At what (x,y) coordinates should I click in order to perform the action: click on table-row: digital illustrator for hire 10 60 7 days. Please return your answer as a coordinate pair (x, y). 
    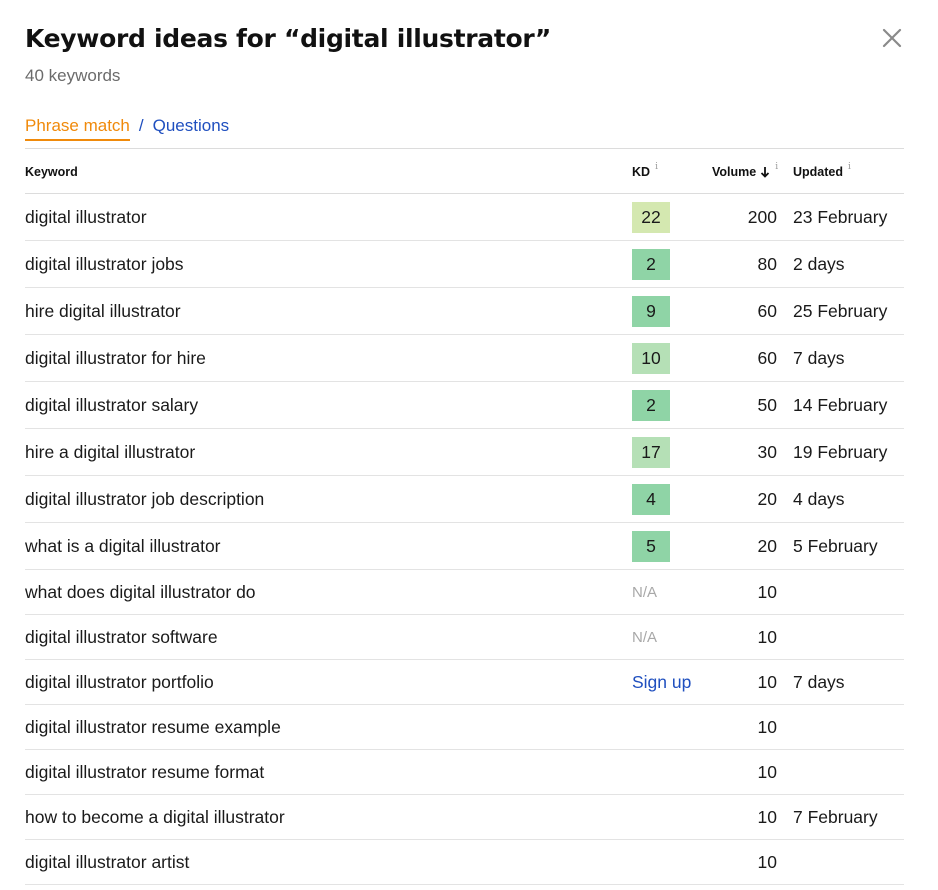
    Looking at the image, I should click on (464, 358).